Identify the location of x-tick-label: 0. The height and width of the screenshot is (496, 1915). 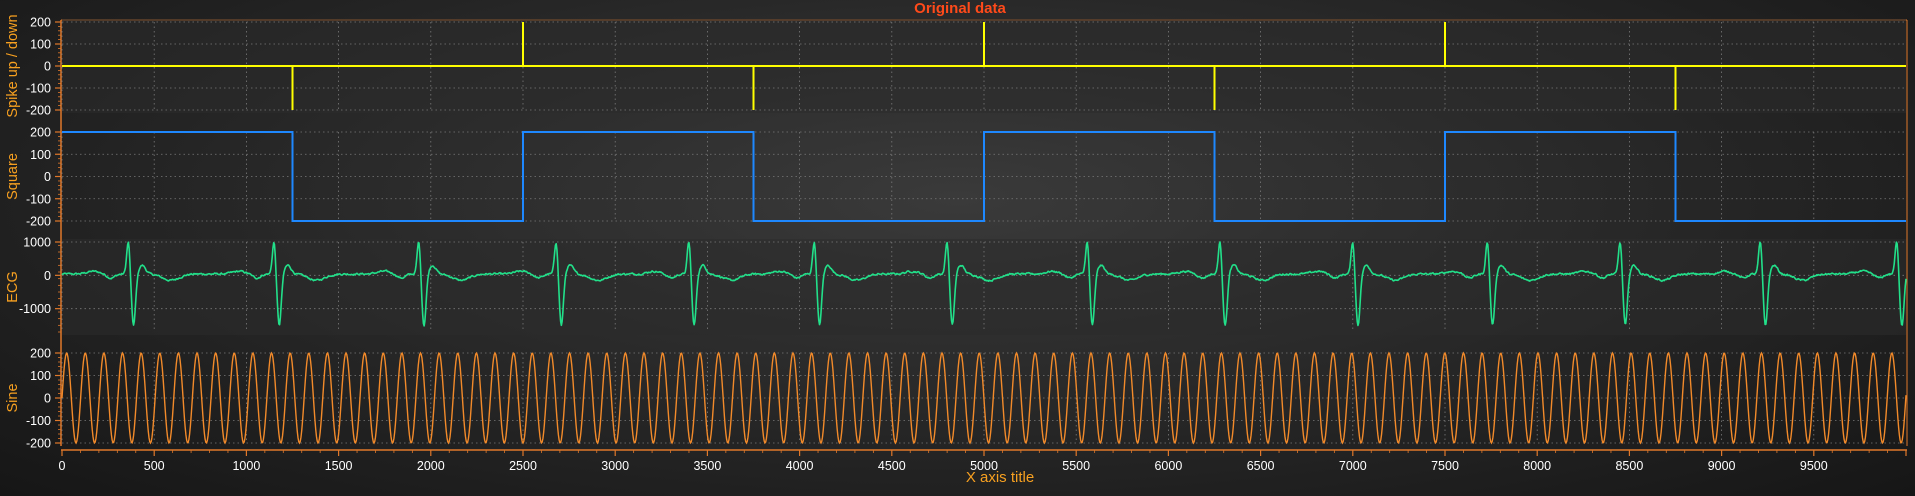
(62, 466).